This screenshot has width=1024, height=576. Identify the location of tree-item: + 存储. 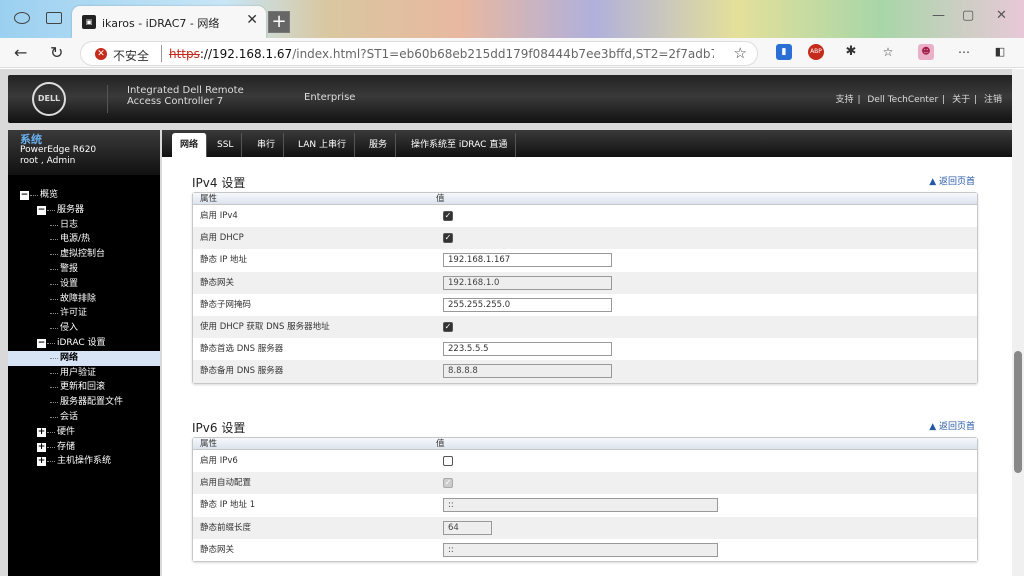
(84, 447).